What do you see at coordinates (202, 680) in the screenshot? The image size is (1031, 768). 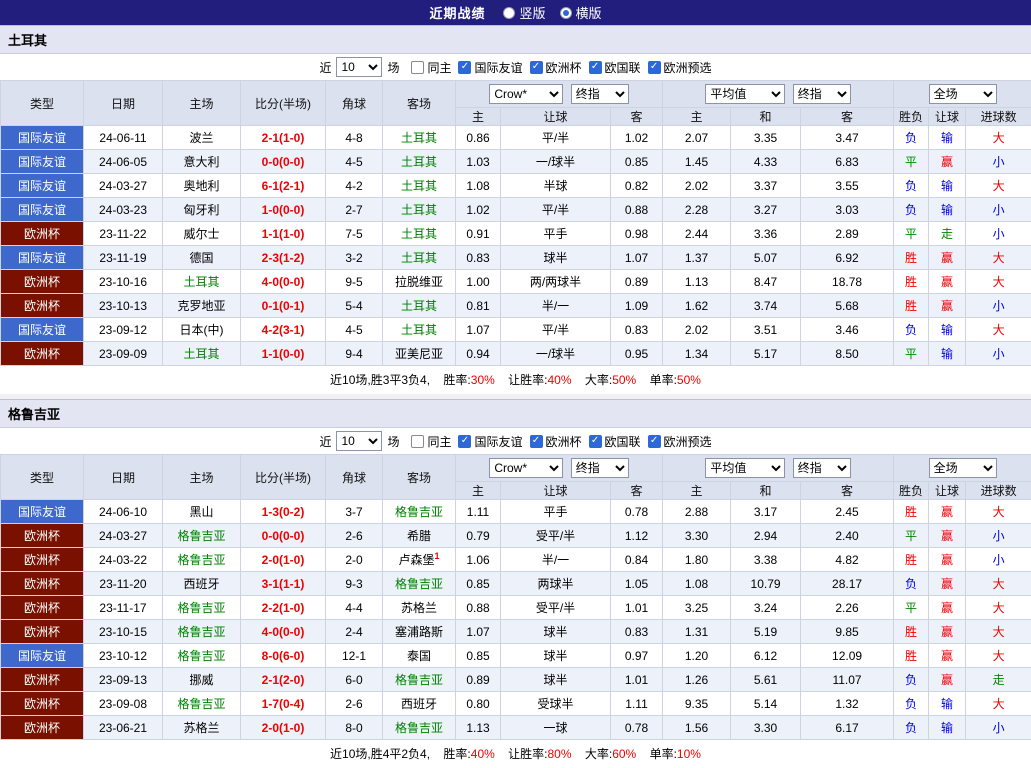 I see `home-team-cell: 挪威` at bounding box center [202, 680].